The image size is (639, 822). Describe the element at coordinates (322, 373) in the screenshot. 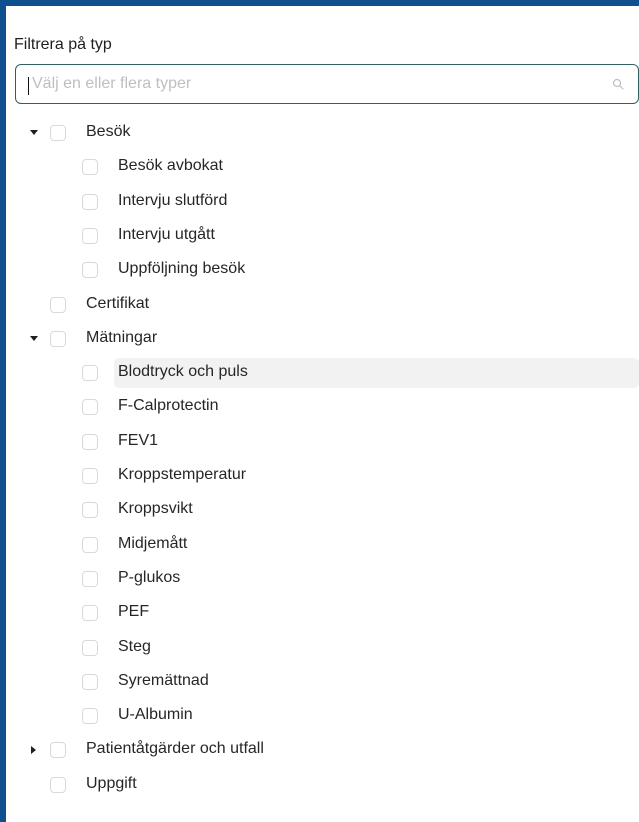

I see `tree-node: Blodtryck och puls` at that location.